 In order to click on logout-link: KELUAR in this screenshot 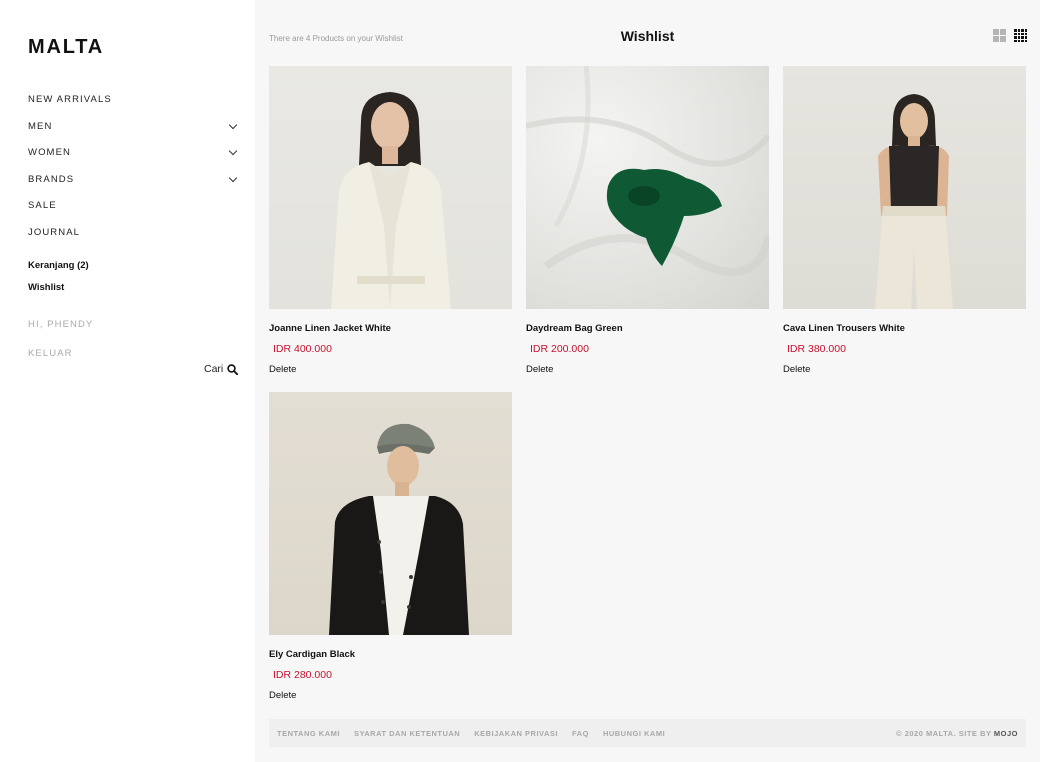, I will do `click(50, 353)`.